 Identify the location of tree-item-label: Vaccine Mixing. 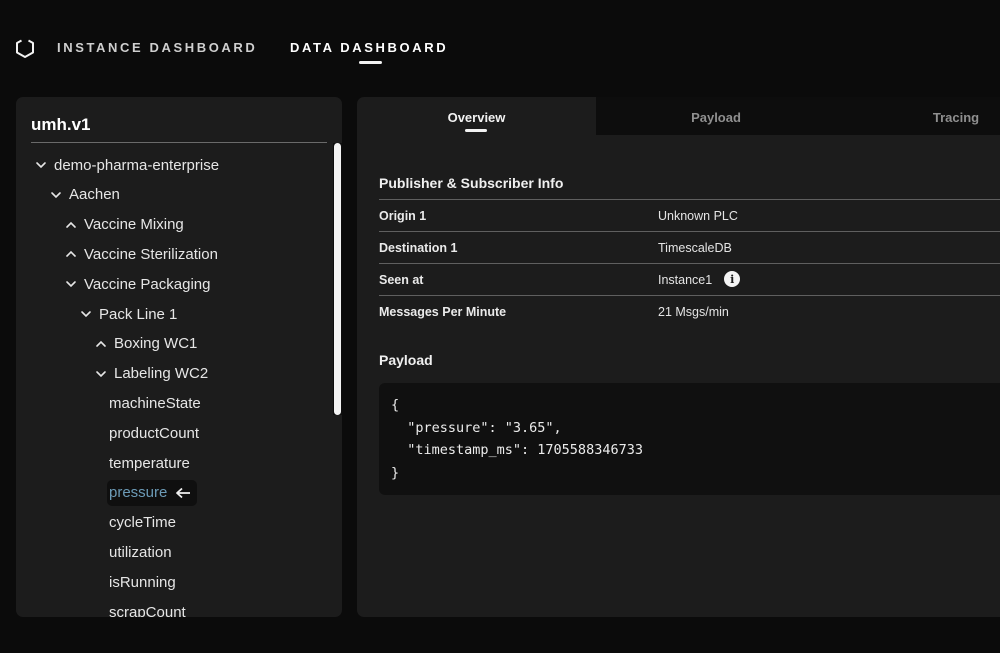
(134, 225).